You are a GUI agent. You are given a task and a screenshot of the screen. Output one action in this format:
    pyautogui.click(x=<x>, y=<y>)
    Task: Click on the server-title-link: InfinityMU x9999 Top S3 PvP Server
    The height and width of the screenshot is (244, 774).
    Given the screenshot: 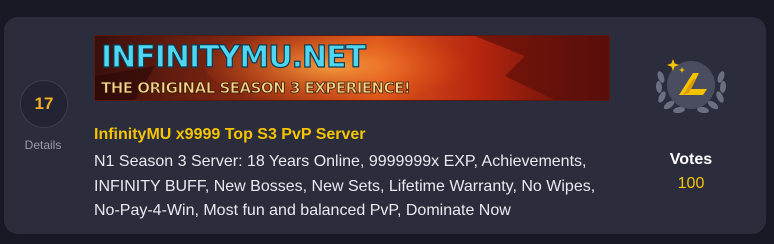 What is the action you would take?
    pyautogui.click(x=230, y=135)
    